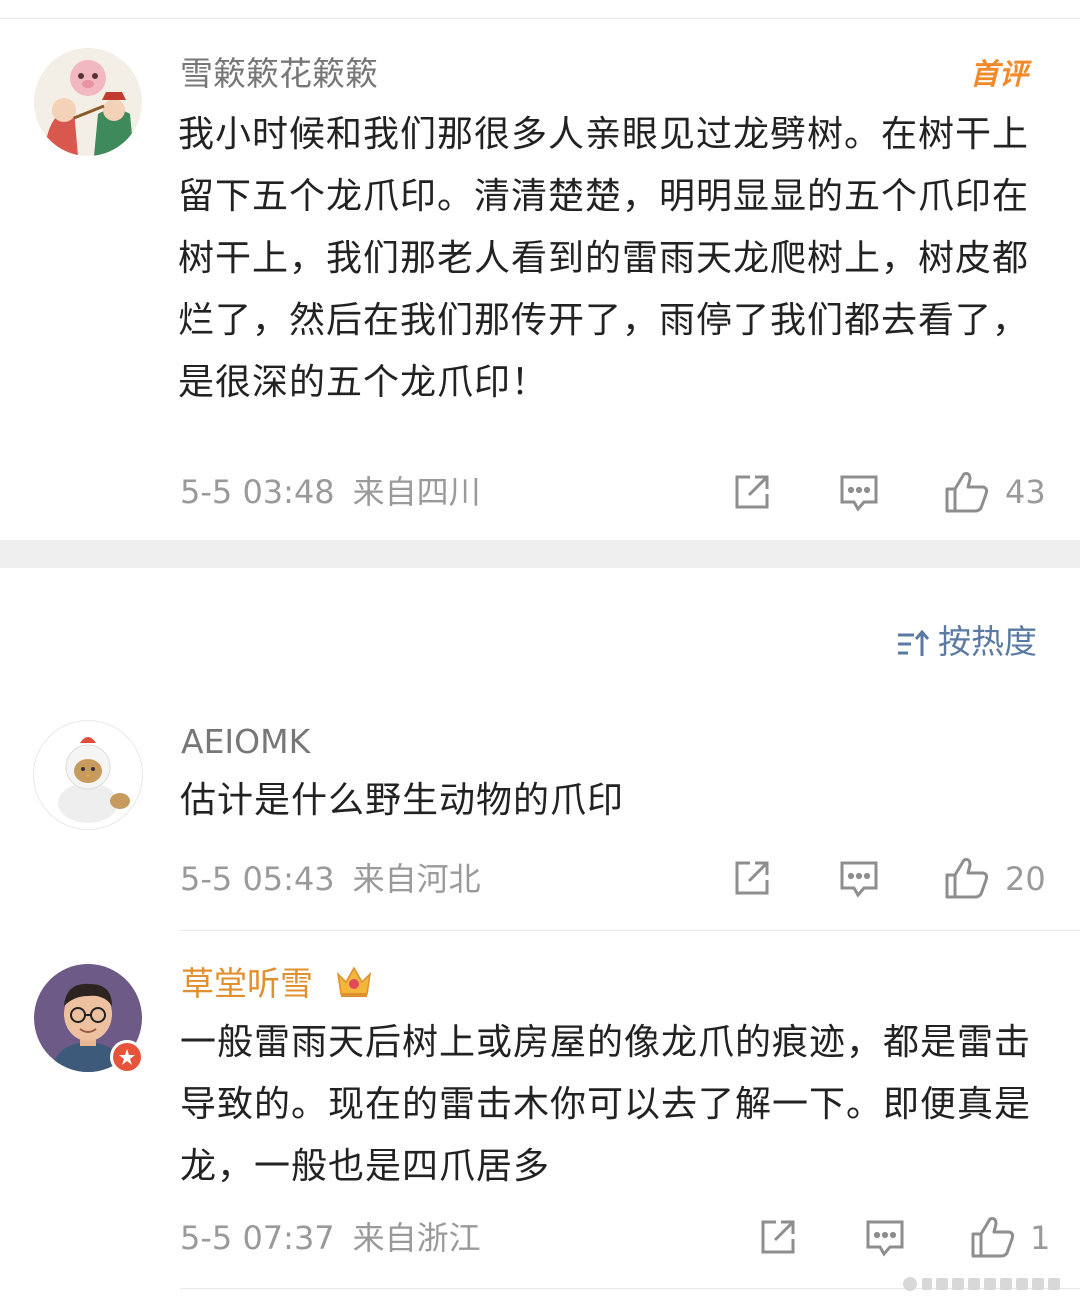 This screenshot has height=1307, width=1080. I want to click on watermark, so click(985, 1284).